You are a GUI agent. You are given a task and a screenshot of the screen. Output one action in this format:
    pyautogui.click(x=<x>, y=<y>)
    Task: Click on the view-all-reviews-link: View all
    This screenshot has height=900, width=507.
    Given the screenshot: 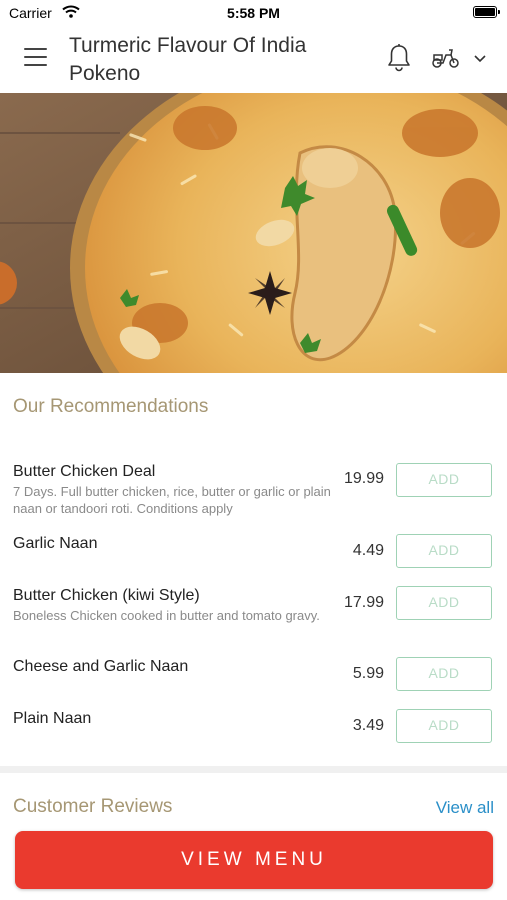 What is the action you would take?
    pyautogui.click(x=465, y=808)
    